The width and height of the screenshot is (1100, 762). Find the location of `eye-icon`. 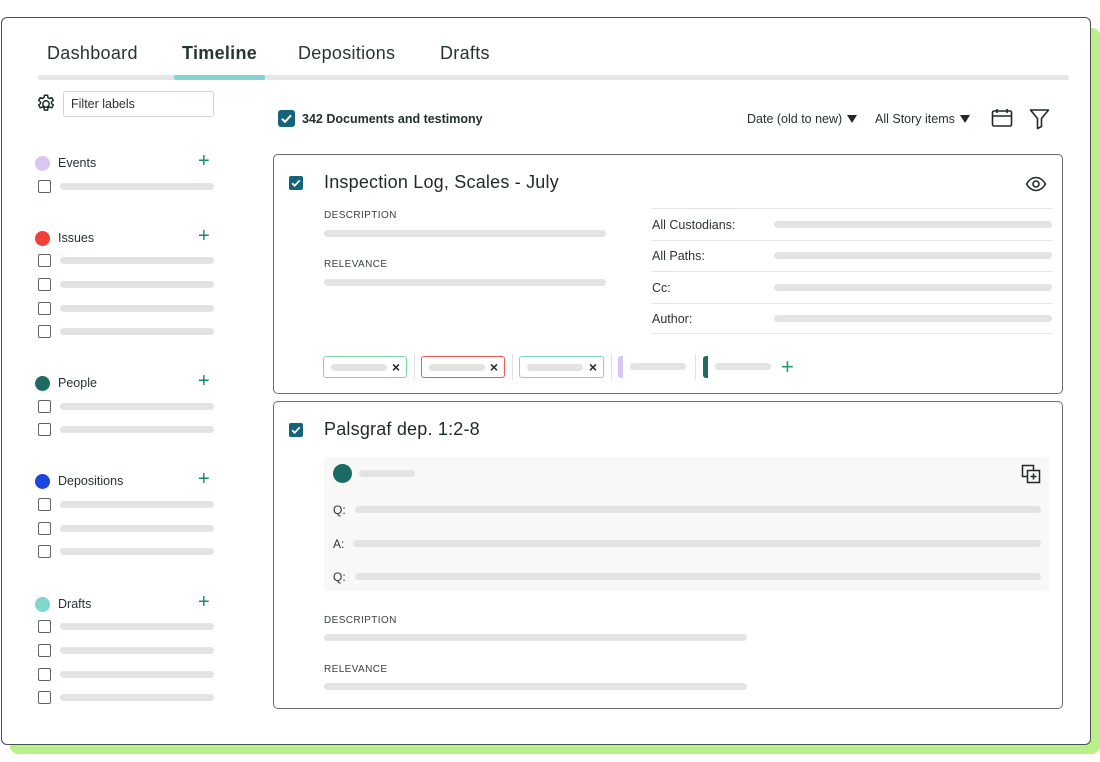

eye-icon is located at coordinates (1036, 184).